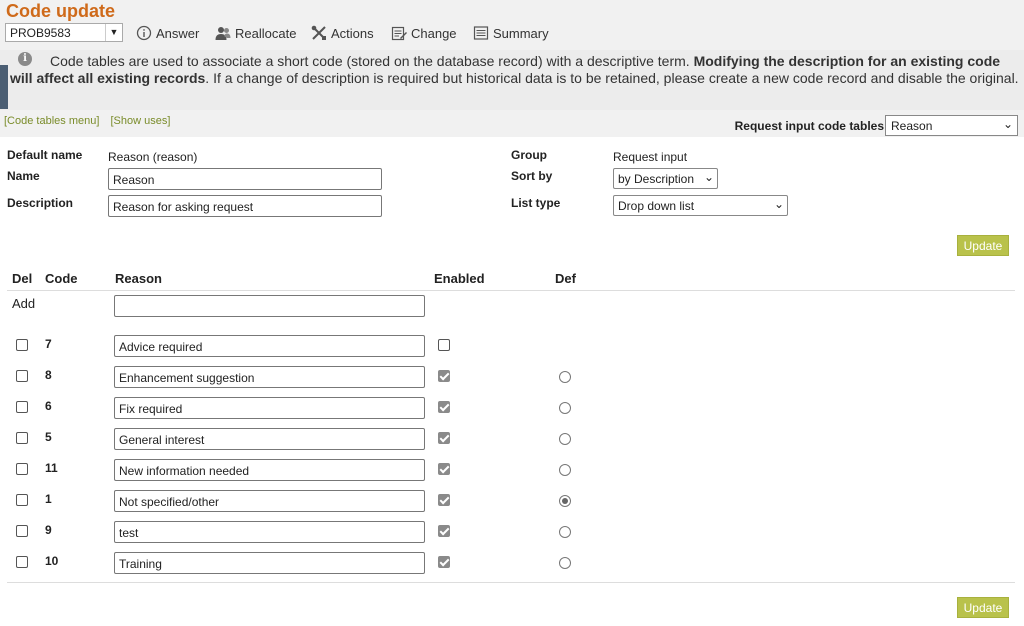 The width and height of the screenshot is (1024, 626). Describe the element at coordinates (144, 33) in the screenshot. I see `info-circle-icon` at that location.